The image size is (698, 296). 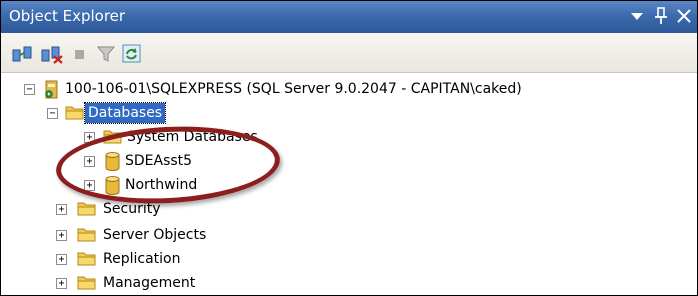 What do you see at coordinates (52, 91) in the screenshot?
I see `server-icon` at bounding box center [52, 91].